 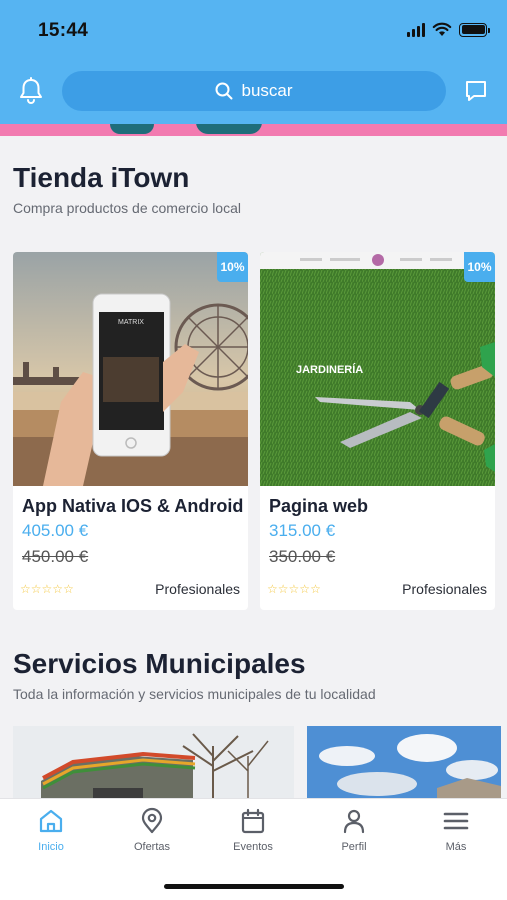 I want to click on search-input: buscar, so click(x=254, y=91).